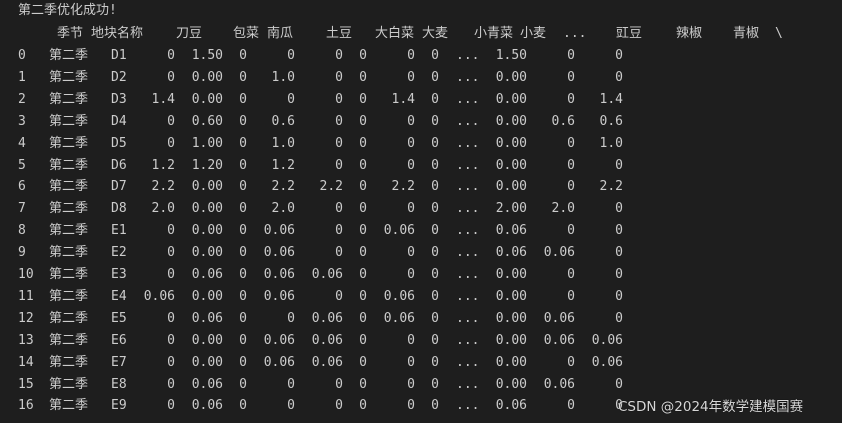  What do you see at coordinates (163, 186) in the screenshot?
I see `cell-daodou: 2.2` at bounding box center [163, 186].